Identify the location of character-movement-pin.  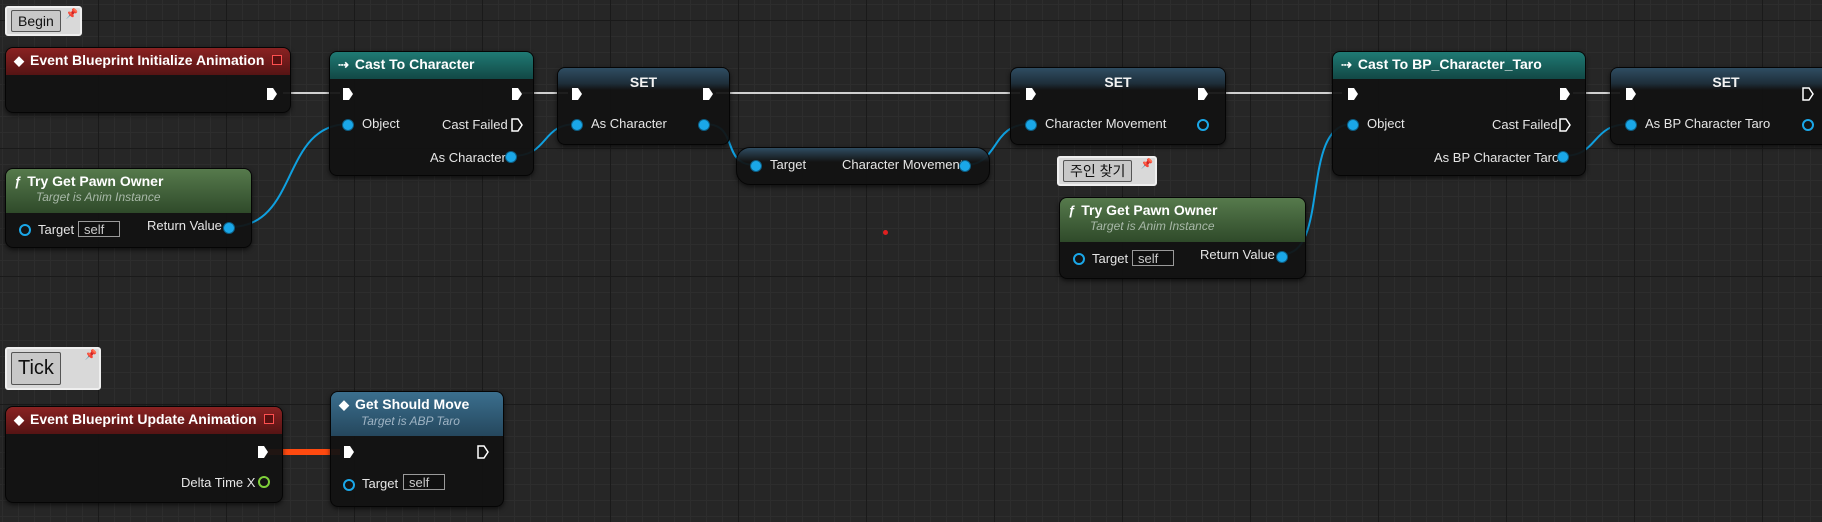
(965, 166).